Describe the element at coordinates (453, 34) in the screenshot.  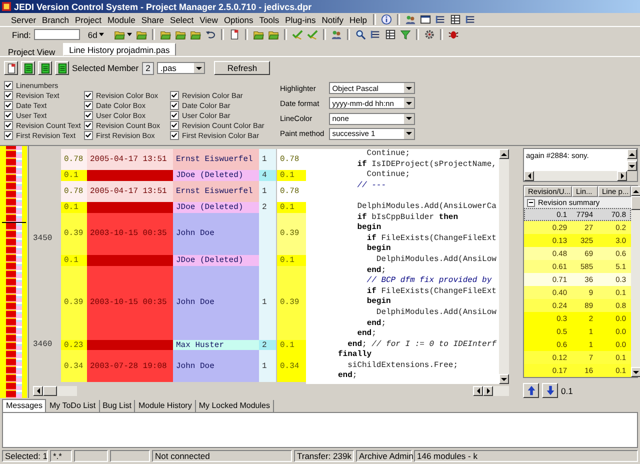
I see `bug-icon` at that location.